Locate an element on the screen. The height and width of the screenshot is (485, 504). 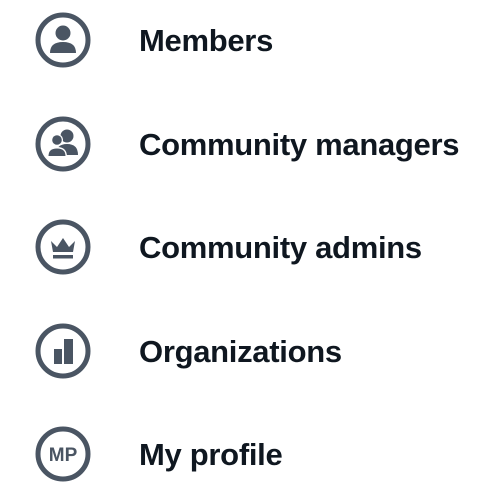
menu-item-label: My profile is located at coordinates (211, 454).